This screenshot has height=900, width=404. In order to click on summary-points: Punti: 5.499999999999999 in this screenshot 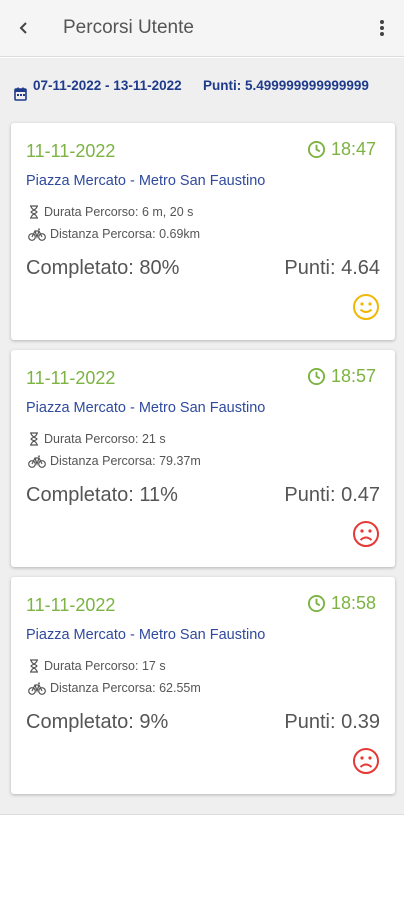, I will do `click(286, 85)`.